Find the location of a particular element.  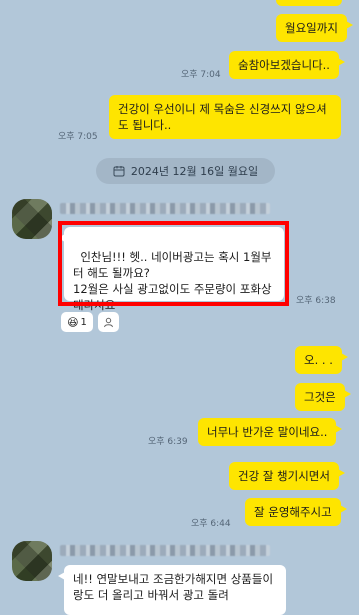

message-bubble: 오. . . is located at coordinates (321, 360).